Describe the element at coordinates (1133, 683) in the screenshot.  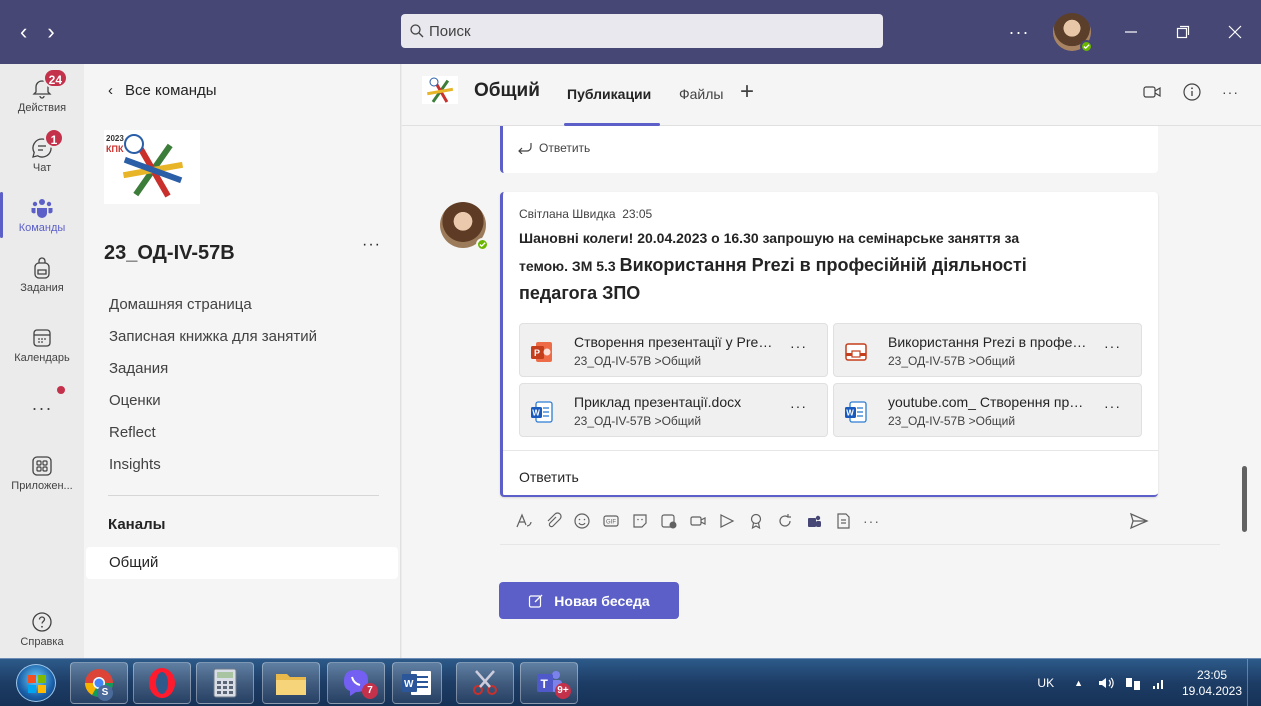
I see `network-icon` at that location.